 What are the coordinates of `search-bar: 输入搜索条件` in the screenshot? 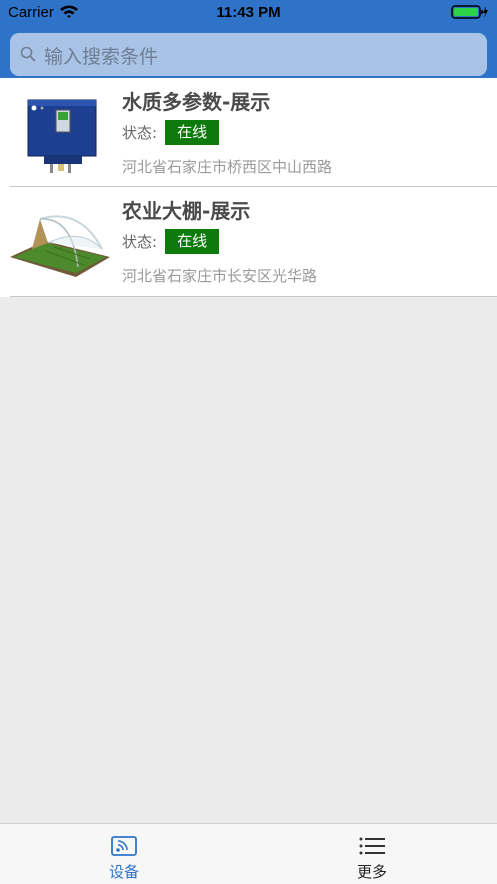 It's located at (248, 54).